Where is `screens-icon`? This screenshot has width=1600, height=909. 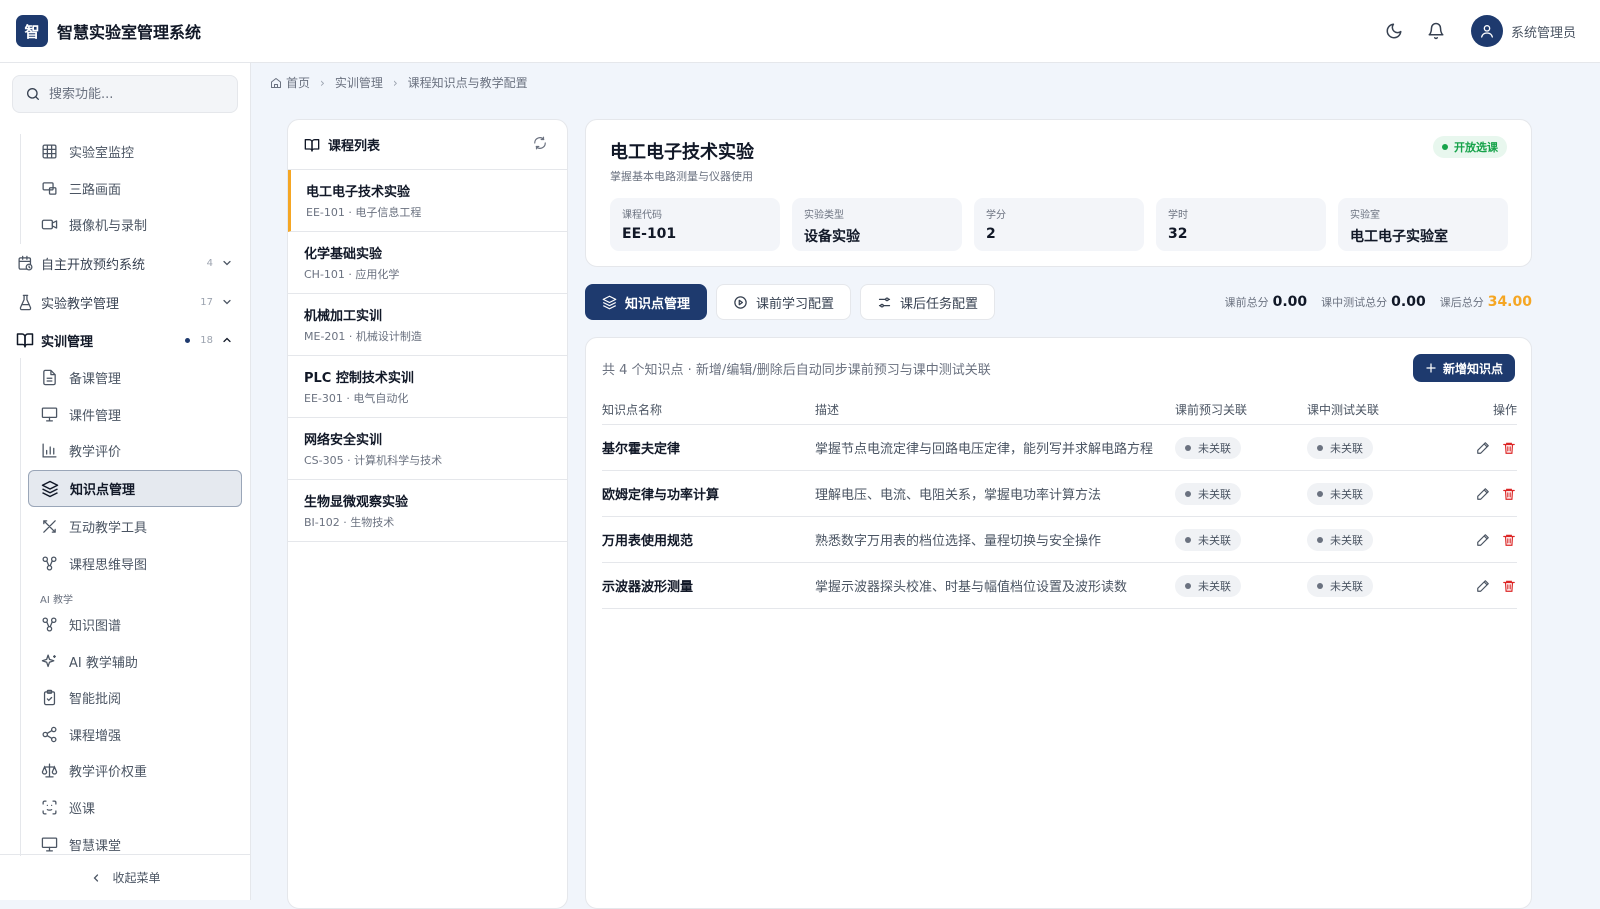
screens-icon is located at coordinates (49, 188).